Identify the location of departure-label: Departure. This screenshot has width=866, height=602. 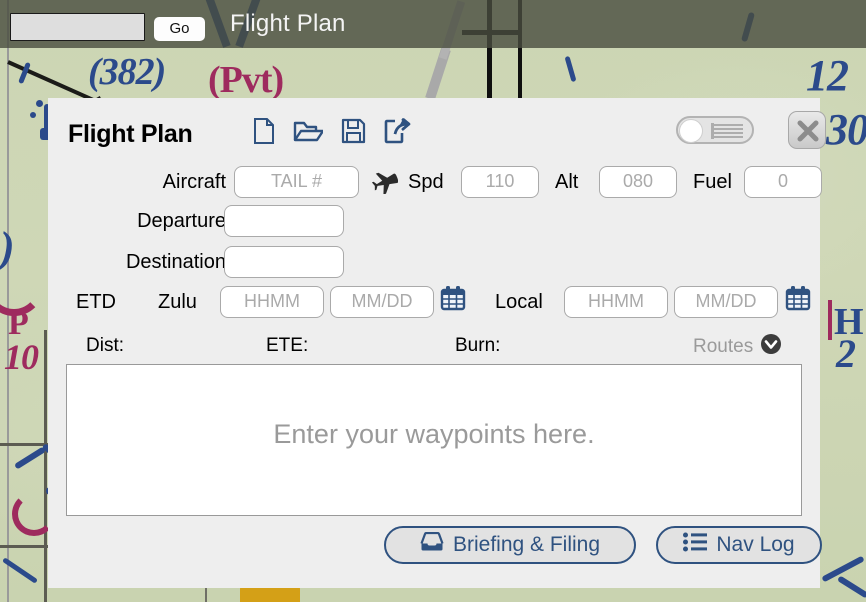
(181, 221).